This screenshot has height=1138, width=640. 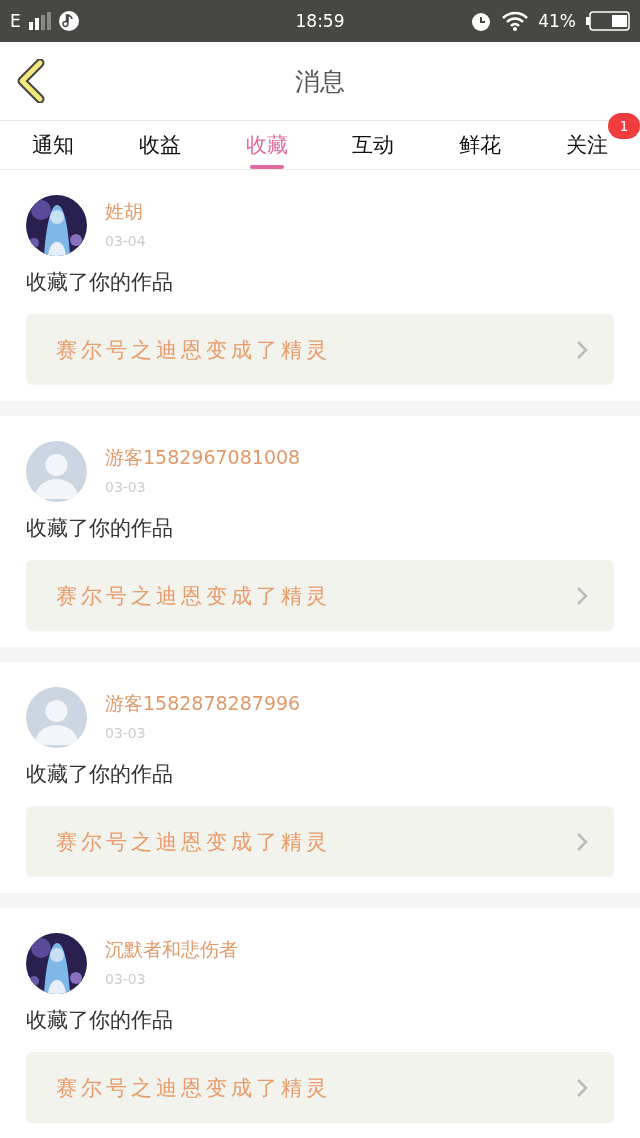 What do you see at coordinates (320, 81) in the screenshot?
I see `page-title: 消息` at bounding box center [320, 81].